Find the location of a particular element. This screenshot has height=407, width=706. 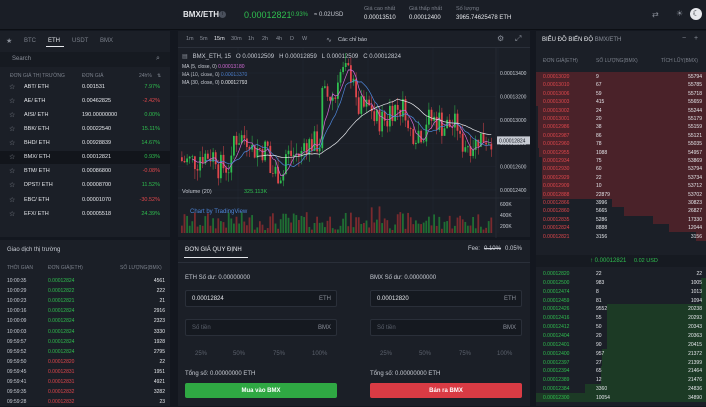

sell-amount-placeholder: Số tiền is located at coordinates (386, 328).